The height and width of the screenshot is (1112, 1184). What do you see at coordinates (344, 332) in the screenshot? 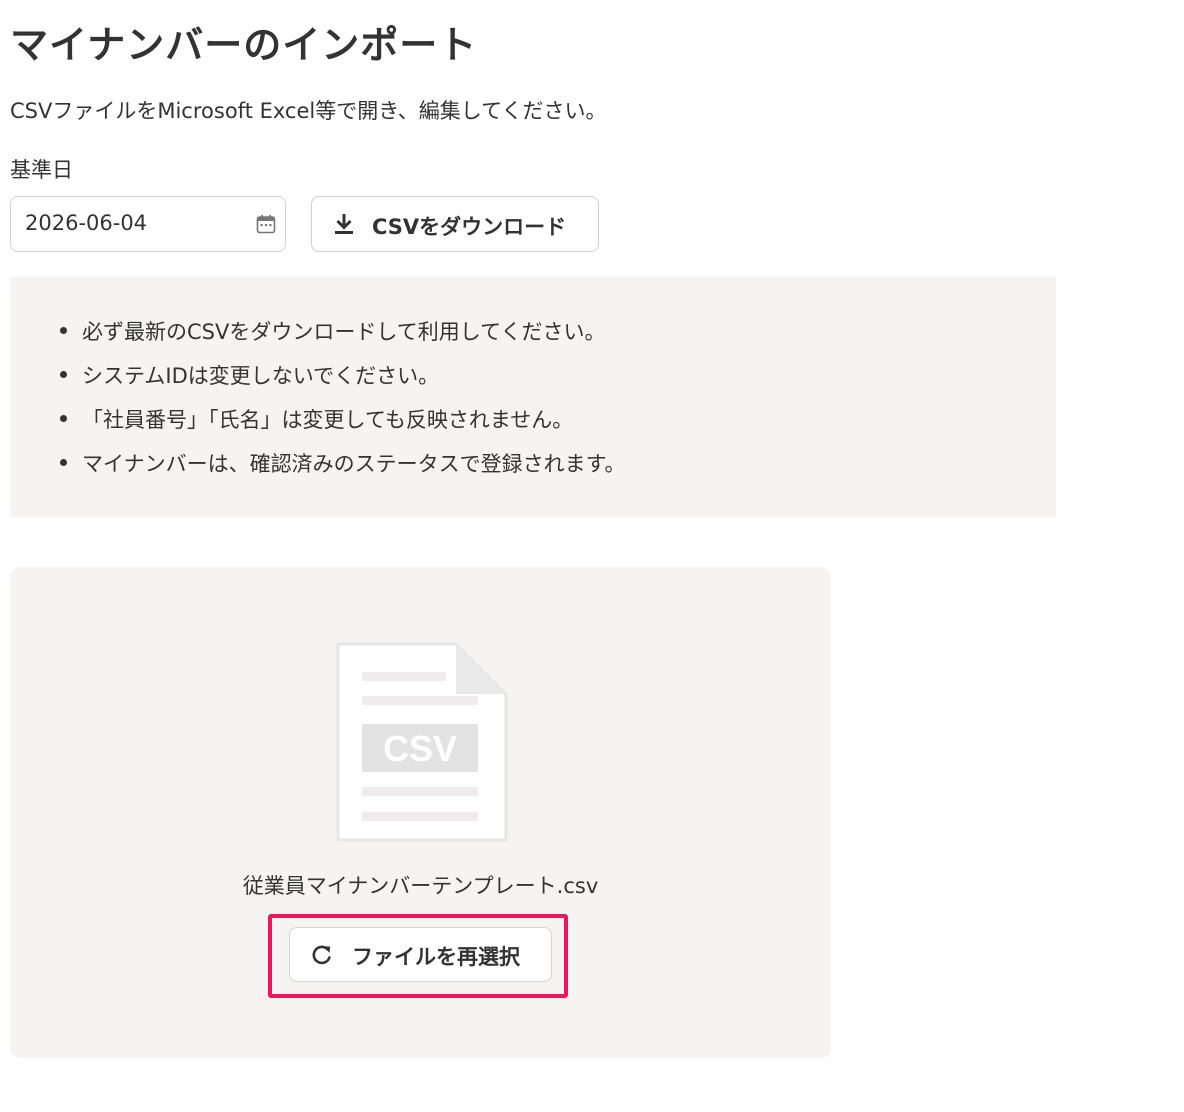
I see `note-text: 必ず最新のCSVをダウンロードして利用してください。` at bounding box center [344, 332].